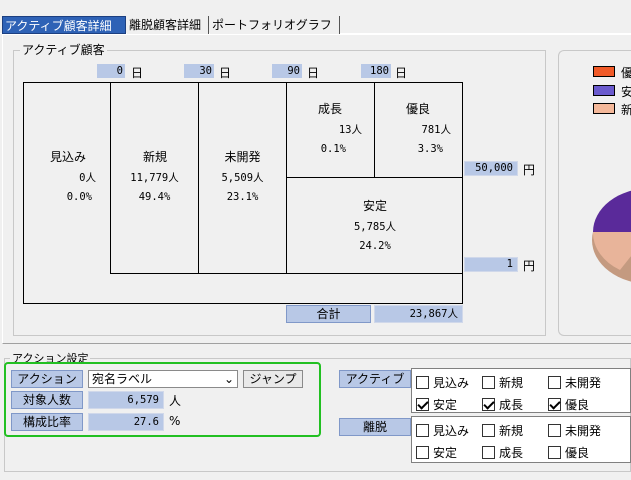  I want to click on segment-shinki: 新規 11,779人 49.4%, so click(154, 178).